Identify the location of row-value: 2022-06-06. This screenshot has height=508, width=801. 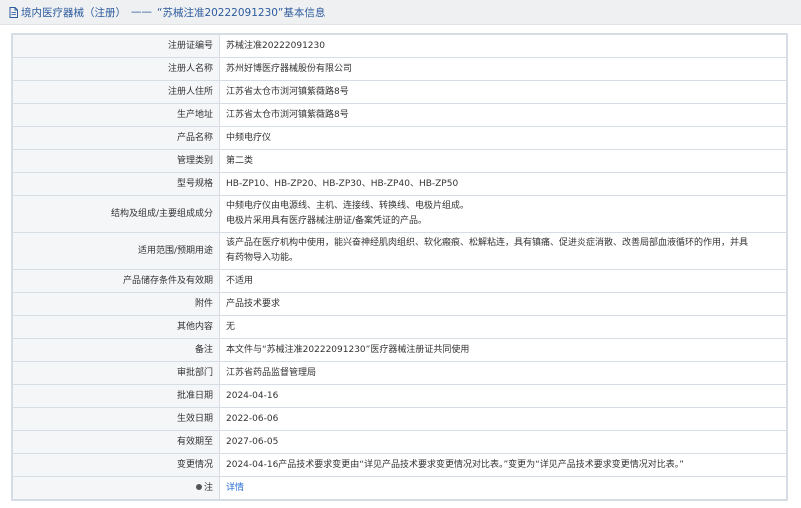
(503, 419).